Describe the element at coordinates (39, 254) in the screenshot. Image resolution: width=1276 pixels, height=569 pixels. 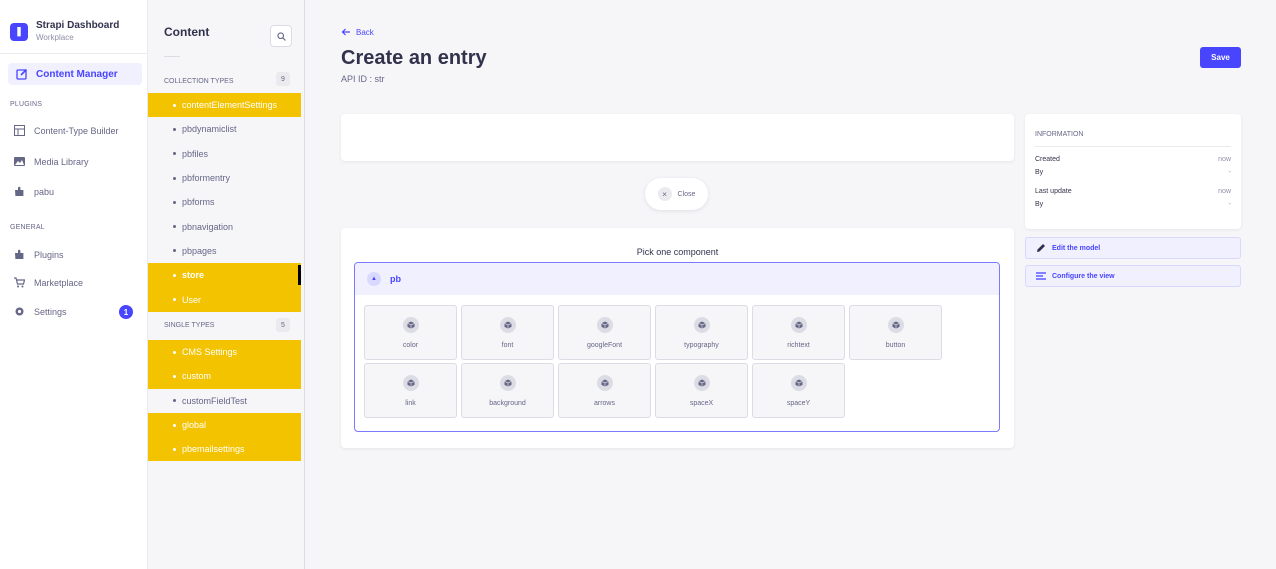
I see `nav-item-plugins: Plugins` at that location.